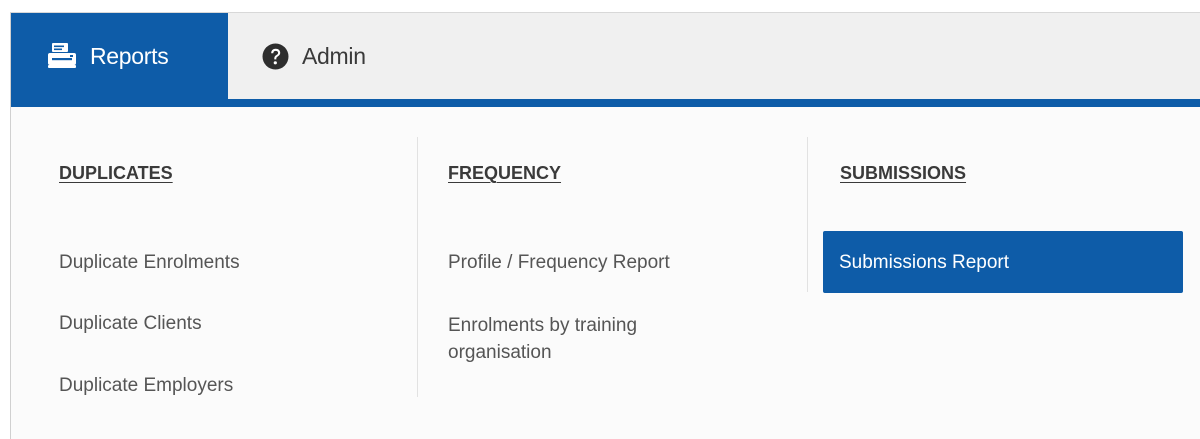 This screenshot has height=439, width=1200. Describe the element at coordinates (146, 385) in the screenshot. I see `menu-item-duplicate-employers: Duplicate Employers` at that location.